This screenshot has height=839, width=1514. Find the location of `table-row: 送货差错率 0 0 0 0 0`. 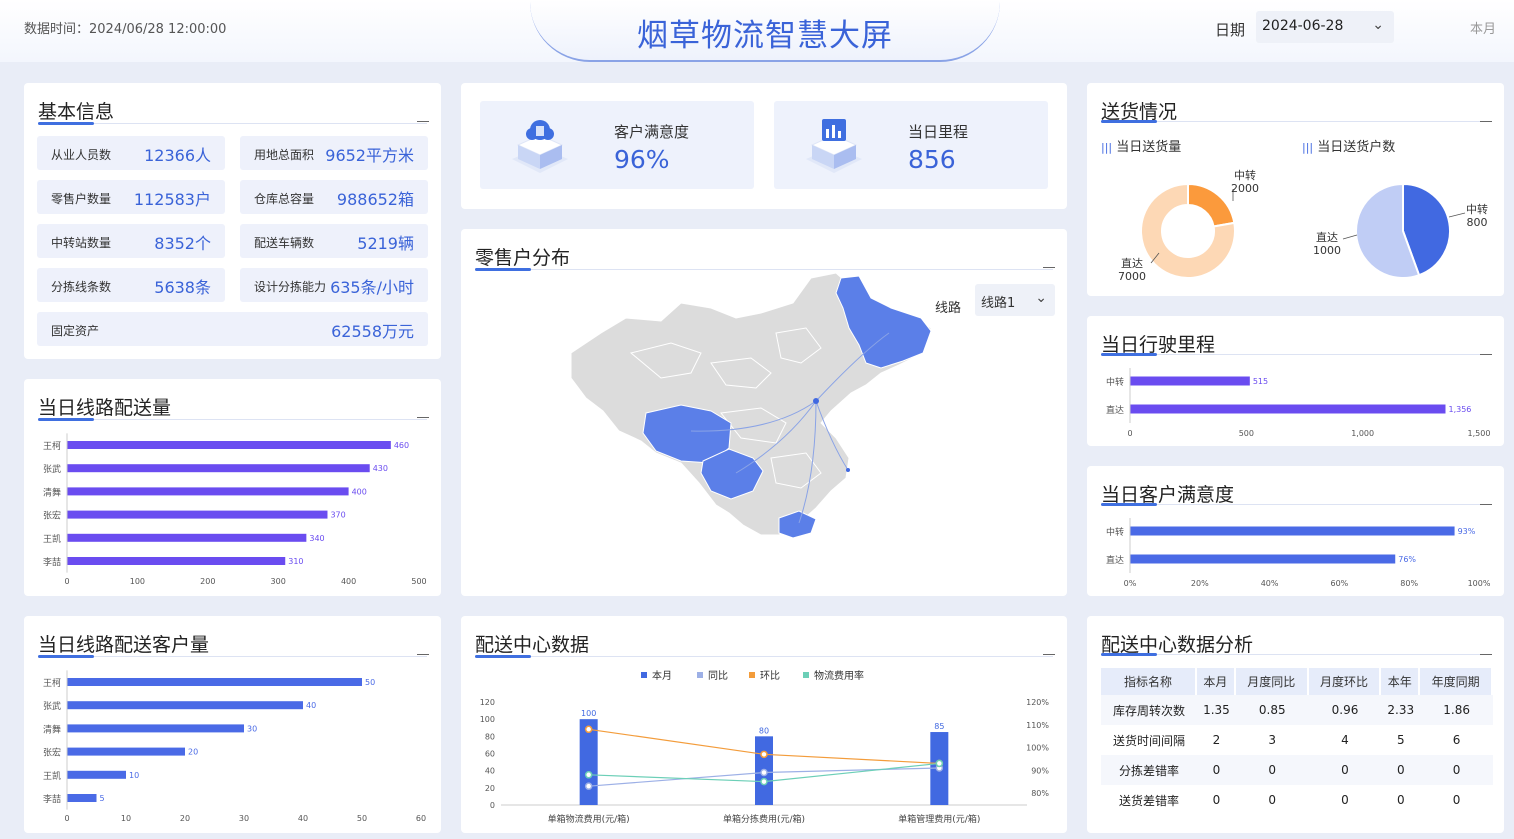

table-row: 送货差错率 0 0 0 0 0 is located at coordinates (1297, 800).